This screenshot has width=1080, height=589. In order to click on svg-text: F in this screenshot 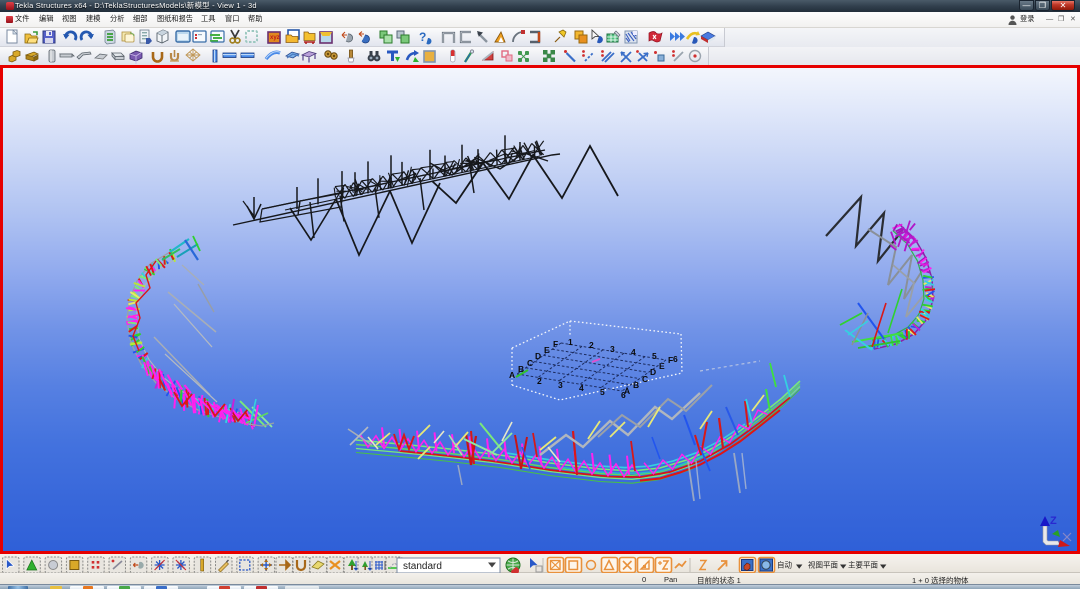, I will do `click(555, 344)`.